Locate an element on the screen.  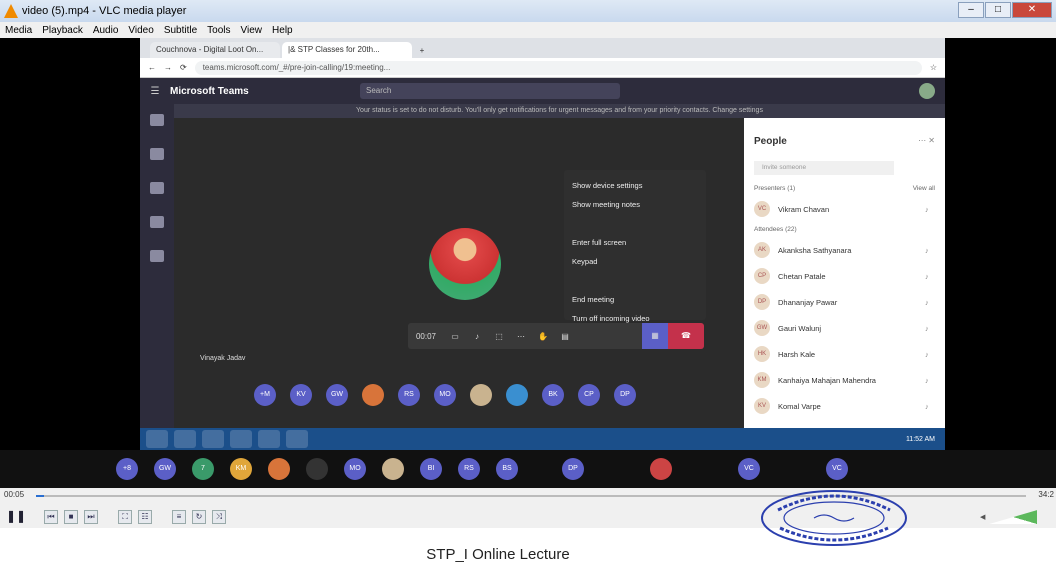
menu-video: Video is located at coordinates (140, 30).